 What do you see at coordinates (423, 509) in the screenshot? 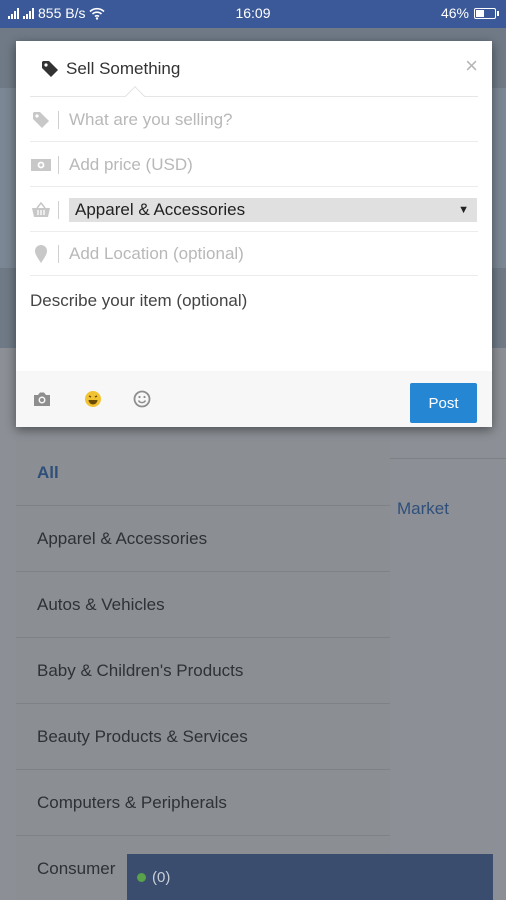
I see `market-link: Market` at bounding box center [423, 509].